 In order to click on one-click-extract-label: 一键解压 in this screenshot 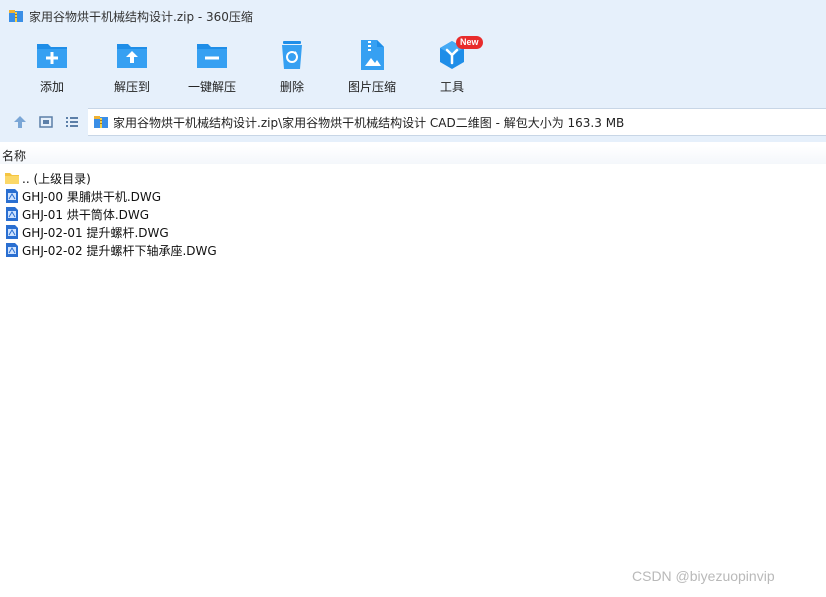, I will do `click(211, 87)`.